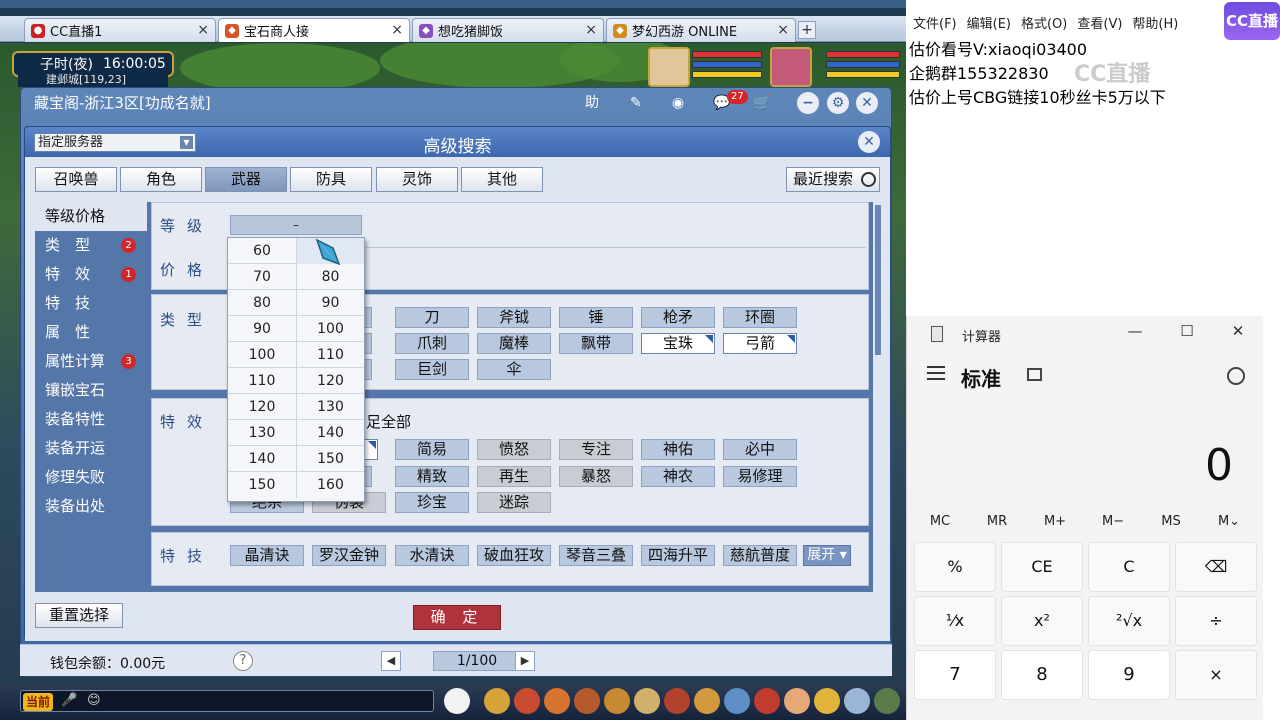 The height and width of the screenshot is (720, 1280). What do you see at coordinates (432, 369) in the screenshot?
I see `type-chip-jujian: 巨剑` at bounding box center [432, 369].